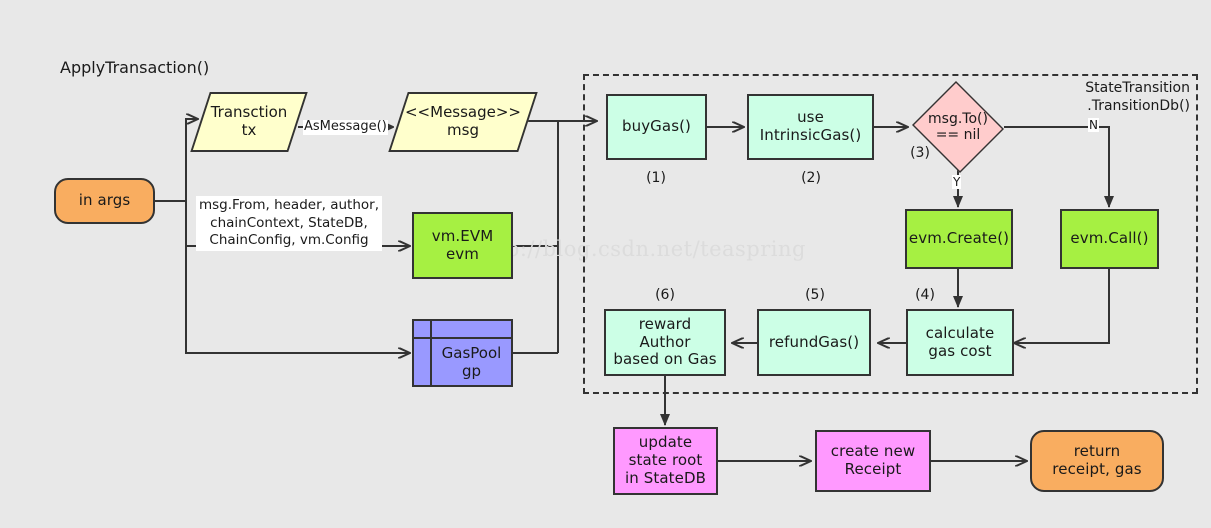 The image size is (1211, 528). Describe the element at coordinates (925, 295) in the screenshot. I see `step-number-calculate-gas-cost: (4)` at that location.